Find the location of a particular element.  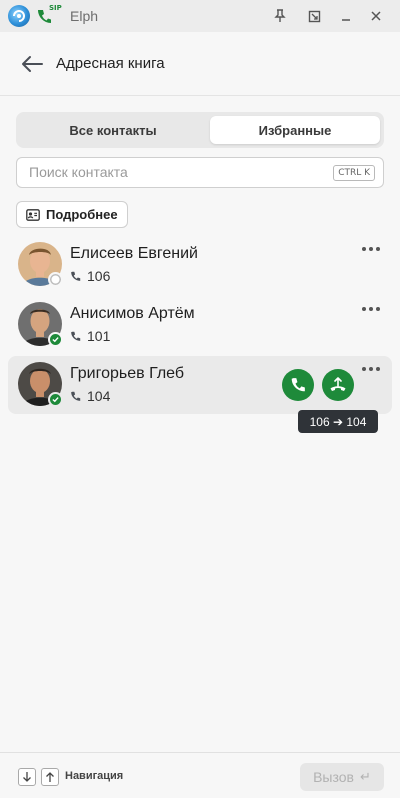

back-button is located at coordinates (32, 64).